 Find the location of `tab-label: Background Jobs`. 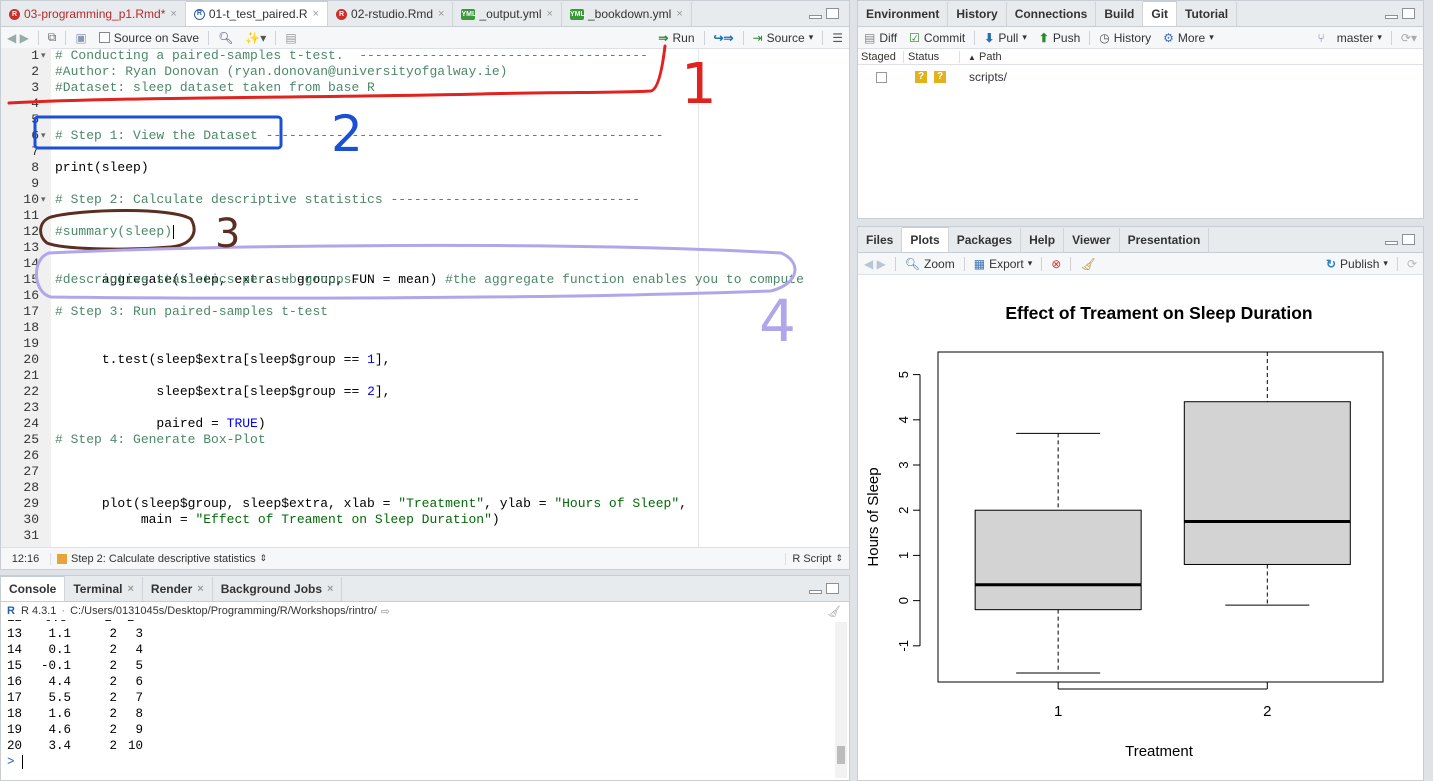

tab-label: Background Jobs is located at coordinates (271, 589).